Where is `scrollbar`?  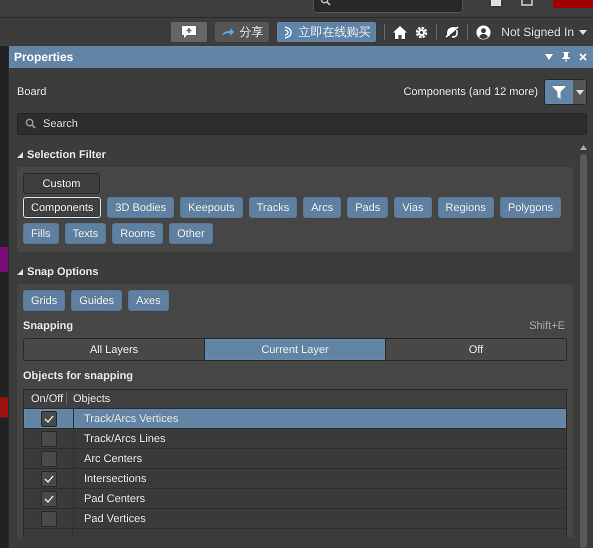
scrollbar is located at coordinates (583, 346).